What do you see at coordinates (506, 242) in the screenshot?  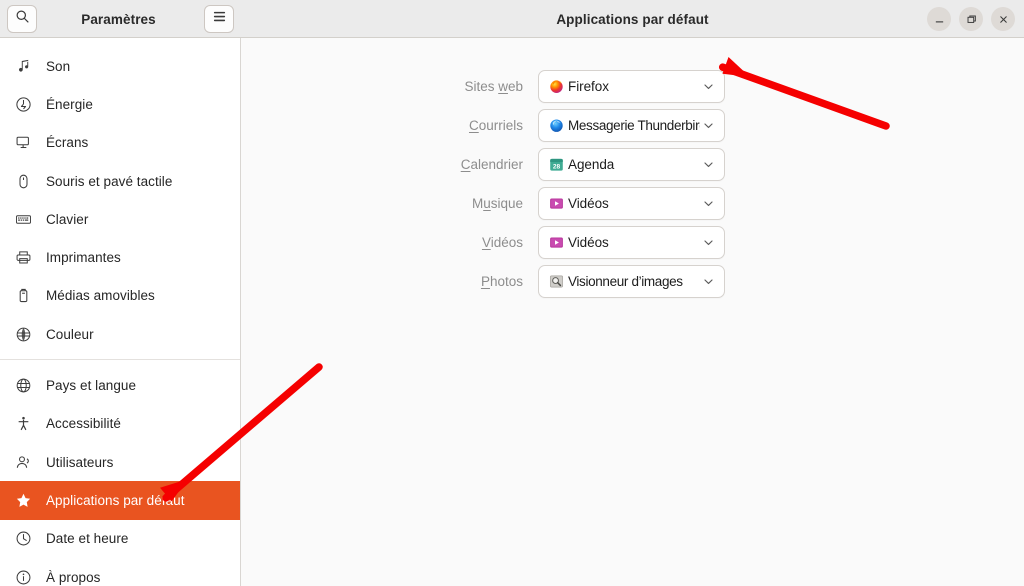 I see `row-label-suffix: idéos` at bounding box center [506, 242].